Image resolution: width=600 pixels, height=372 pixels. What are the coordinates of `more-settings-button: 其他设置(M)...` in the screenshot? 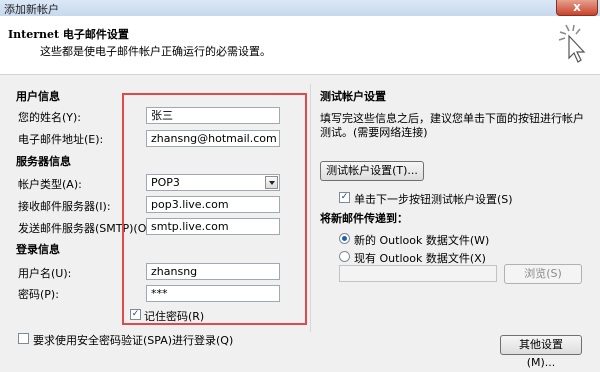 It's located at (541, 352).